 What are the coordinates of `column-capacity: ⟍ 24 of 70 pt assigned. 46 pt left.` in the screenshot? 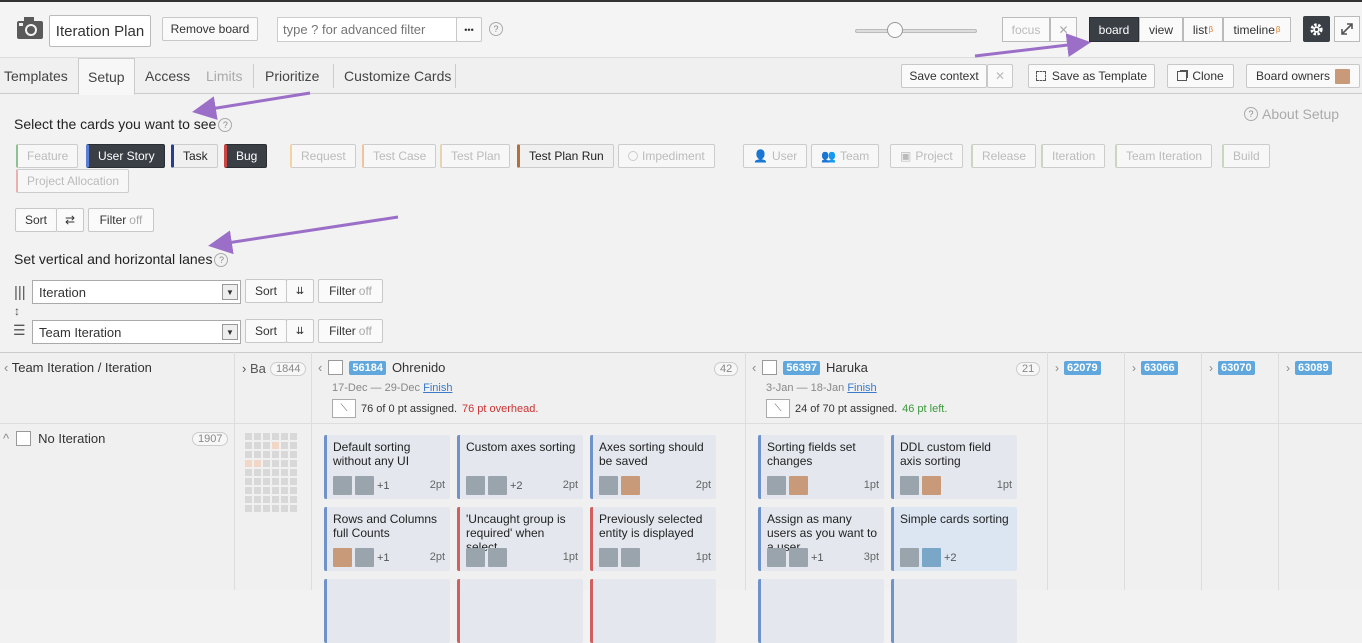 It's located at (856, 408).